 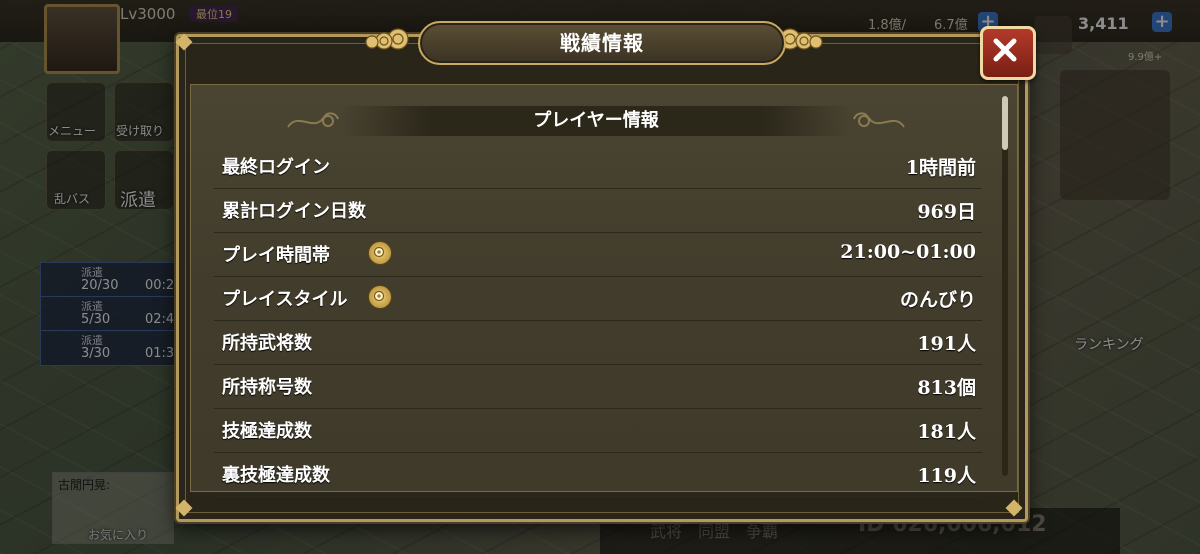 I want to click on row-label: 累計ログイン日数, so click(x=294, y=211).